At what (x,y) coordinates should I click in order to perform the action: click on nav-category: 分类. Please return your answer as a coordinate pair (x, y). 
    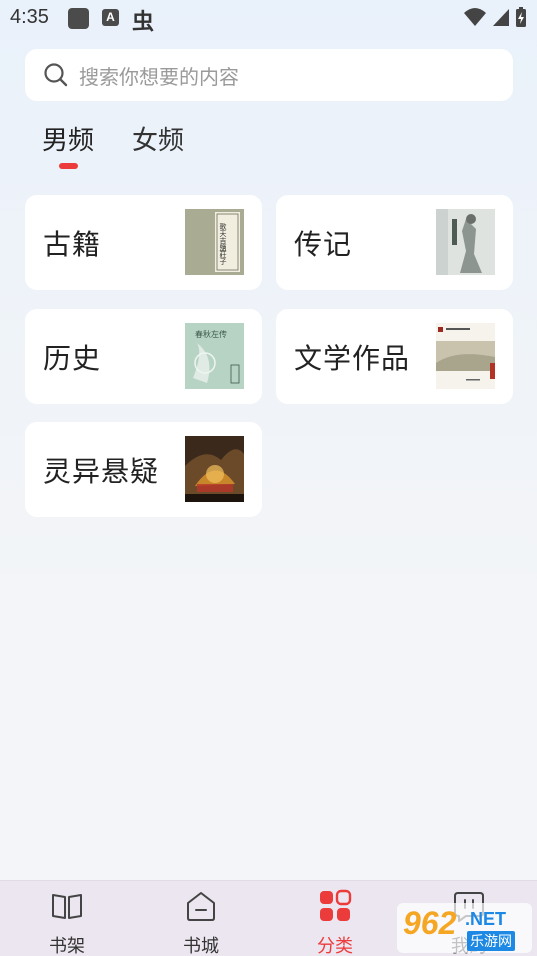
    Looking at the image, I should click on (335, 918).